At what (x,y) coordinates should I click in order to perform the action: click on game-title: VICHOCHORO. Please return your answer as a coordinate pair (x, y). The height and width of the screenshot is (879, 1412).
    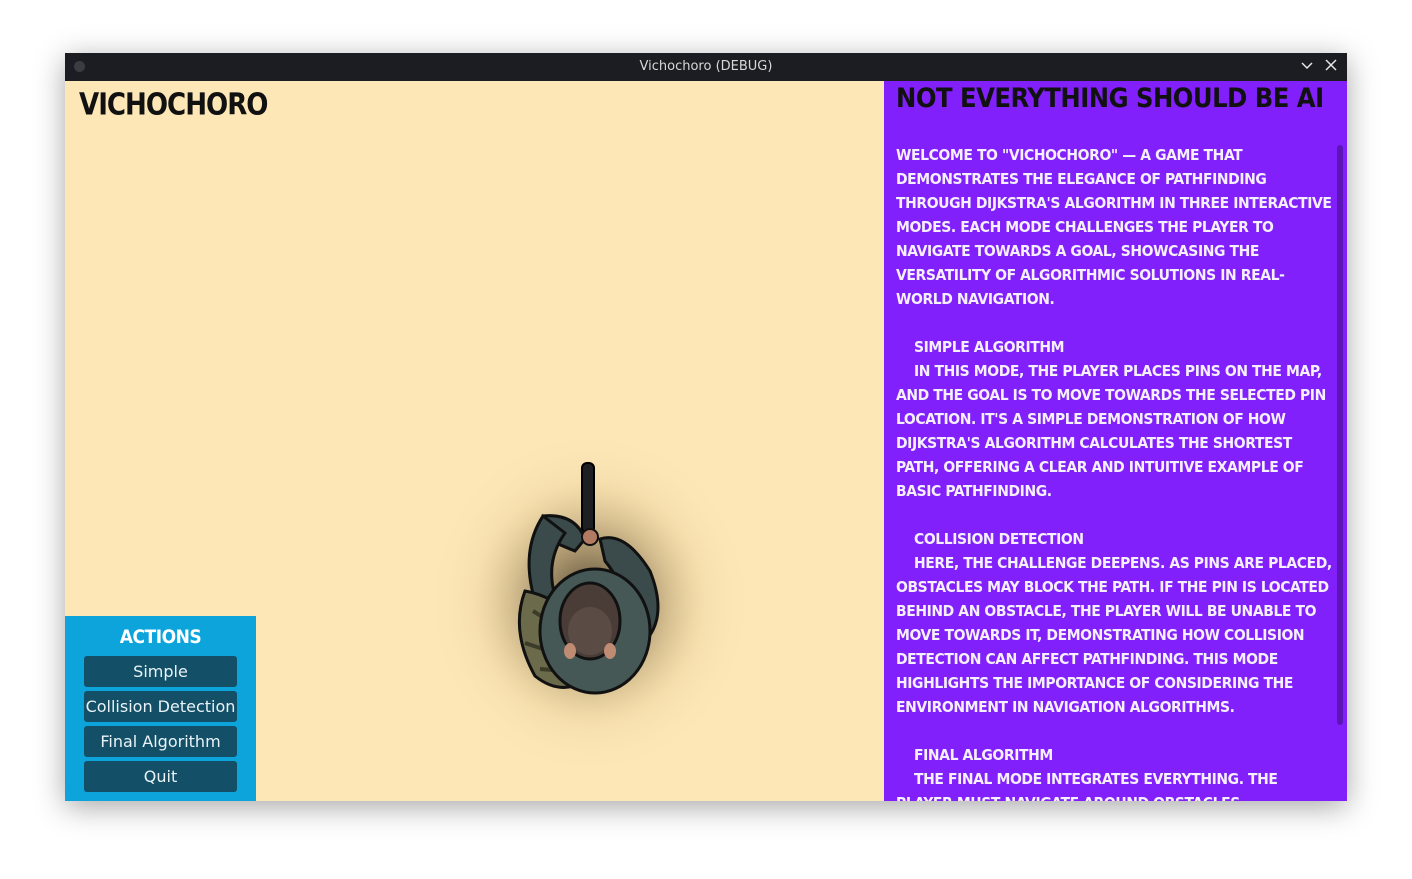
    Looking at the image, I should click on (173, 104).